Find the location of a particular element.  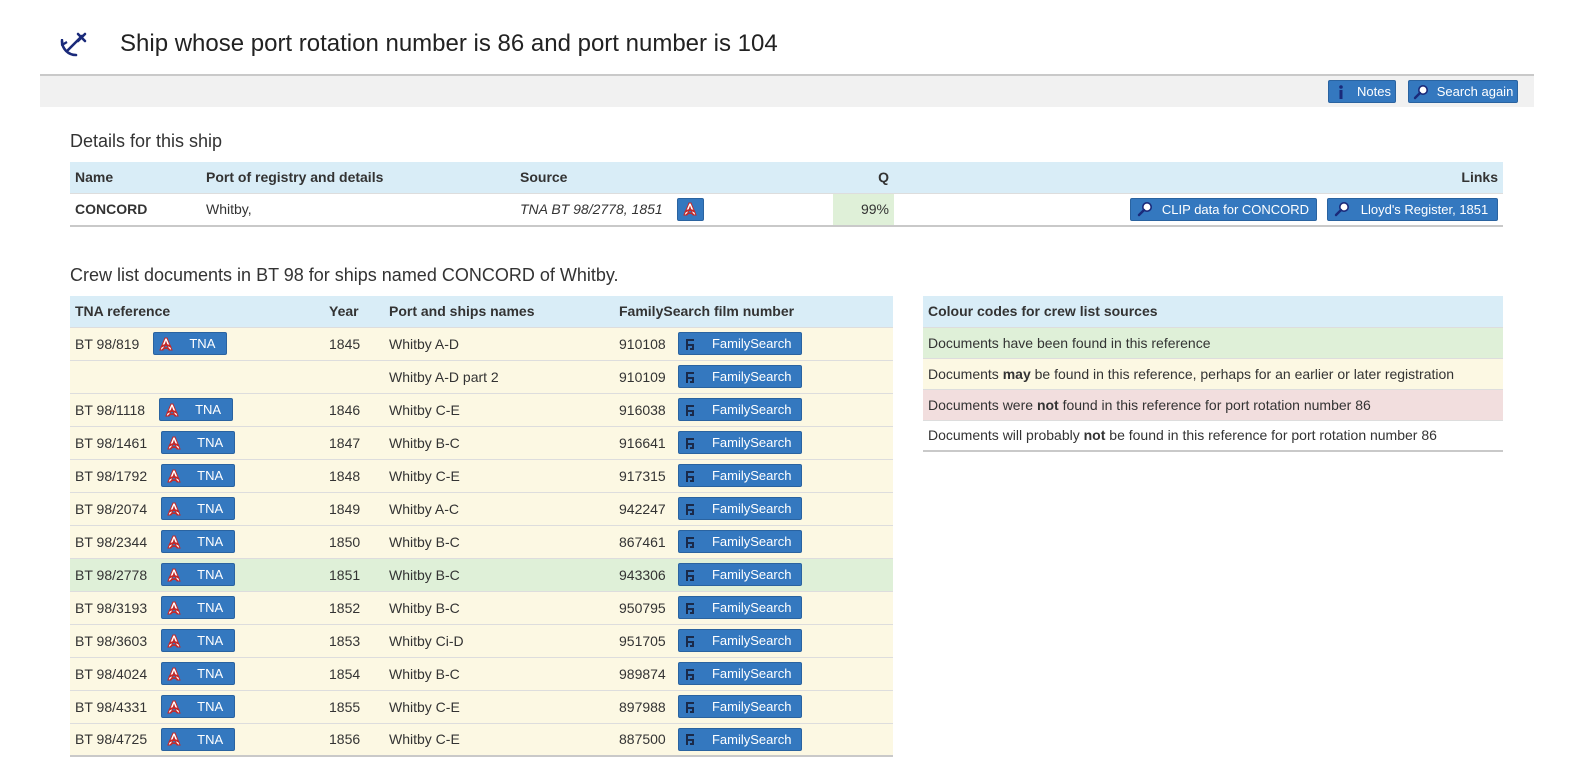

crew-ref-cell: BT 98/4725 TNA is located at coordinates (197, 739).